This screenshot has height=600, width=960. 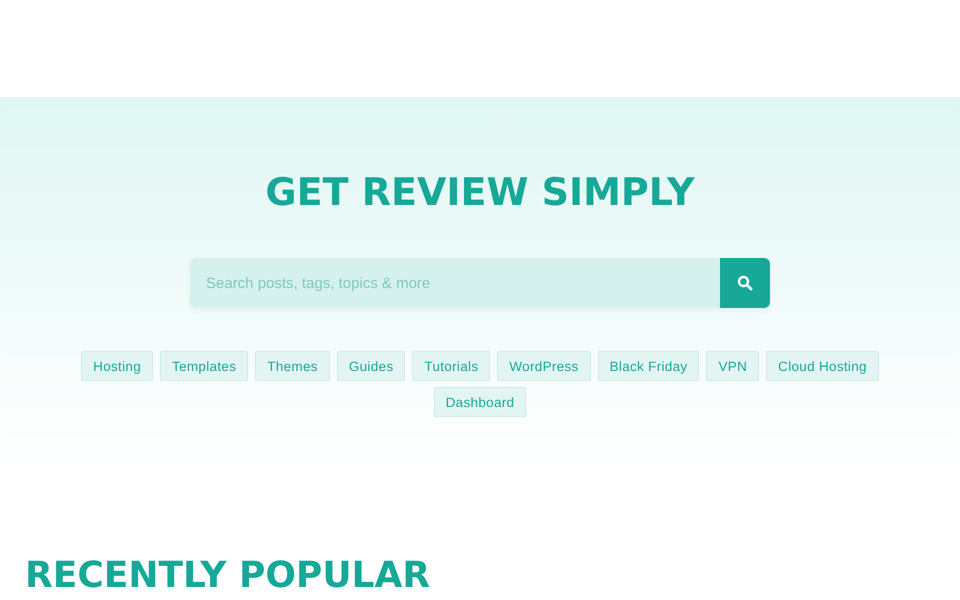 What do you see at coordinates (822, 366) in the screenshot?
I see `tag-link: Cloud Hosting` at bounding box center [822, 366].